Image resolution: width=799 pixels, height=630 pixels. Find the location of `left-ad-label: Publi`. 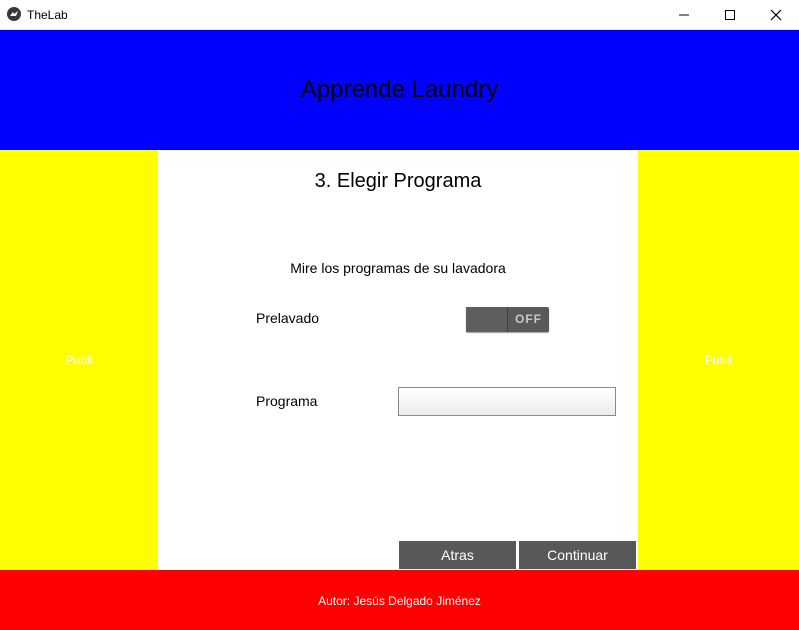

left-ad-label: Publi is located at coordinates (79, 360).